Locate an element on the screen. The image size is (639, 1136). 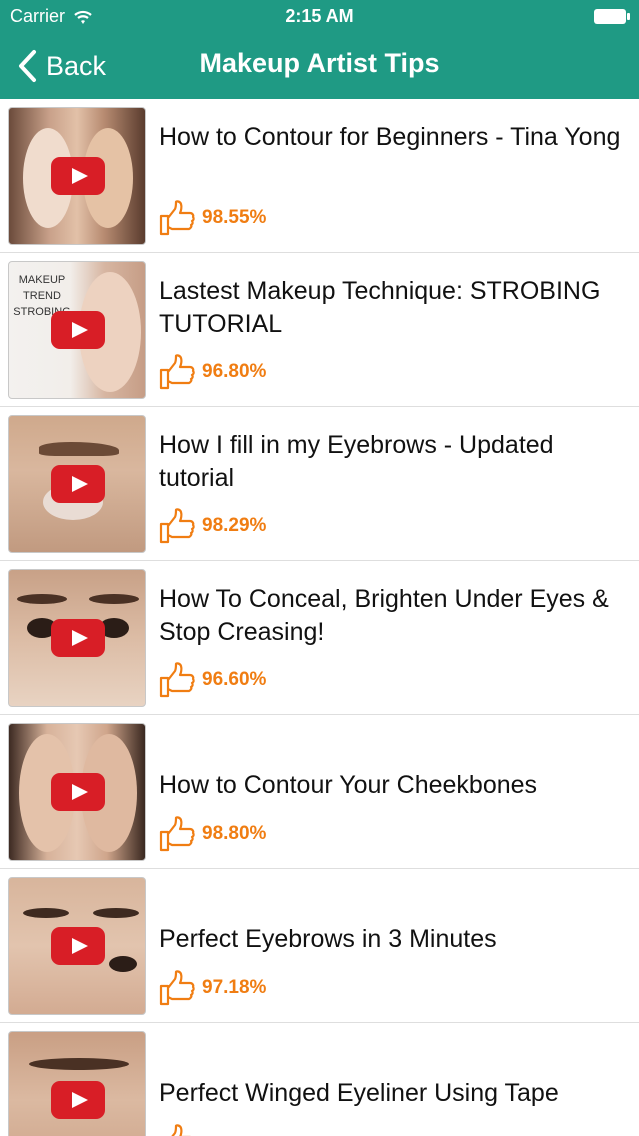
rating: 98.29% is located at coordinates (212, 526).